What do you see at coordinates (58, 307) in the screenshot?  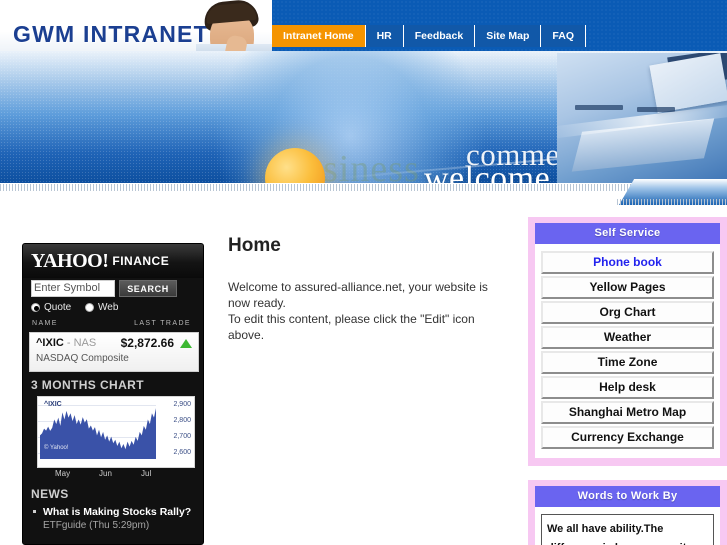 I see `radio-quote-label: Quote` at bounding box center [58, 307].